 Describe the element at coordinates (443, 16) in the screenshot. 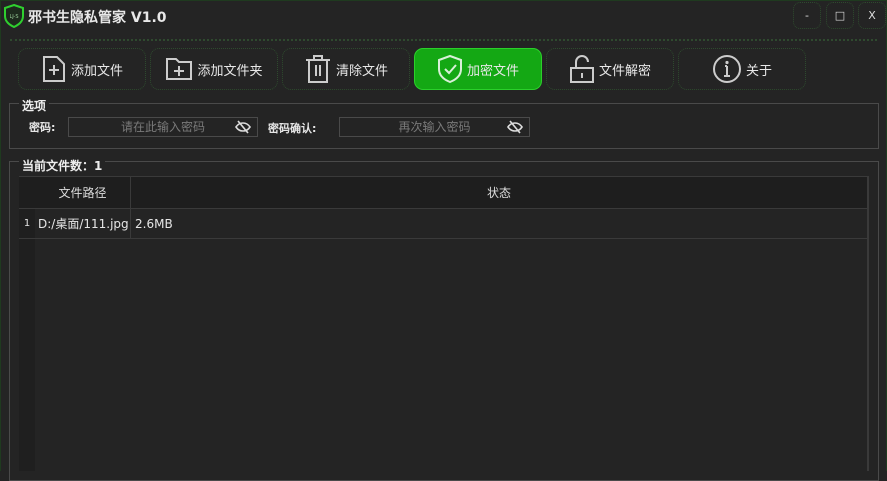

I see `title-bar: LJ-S 邪书生隐私管家 V1.0 - □ X` at that location.